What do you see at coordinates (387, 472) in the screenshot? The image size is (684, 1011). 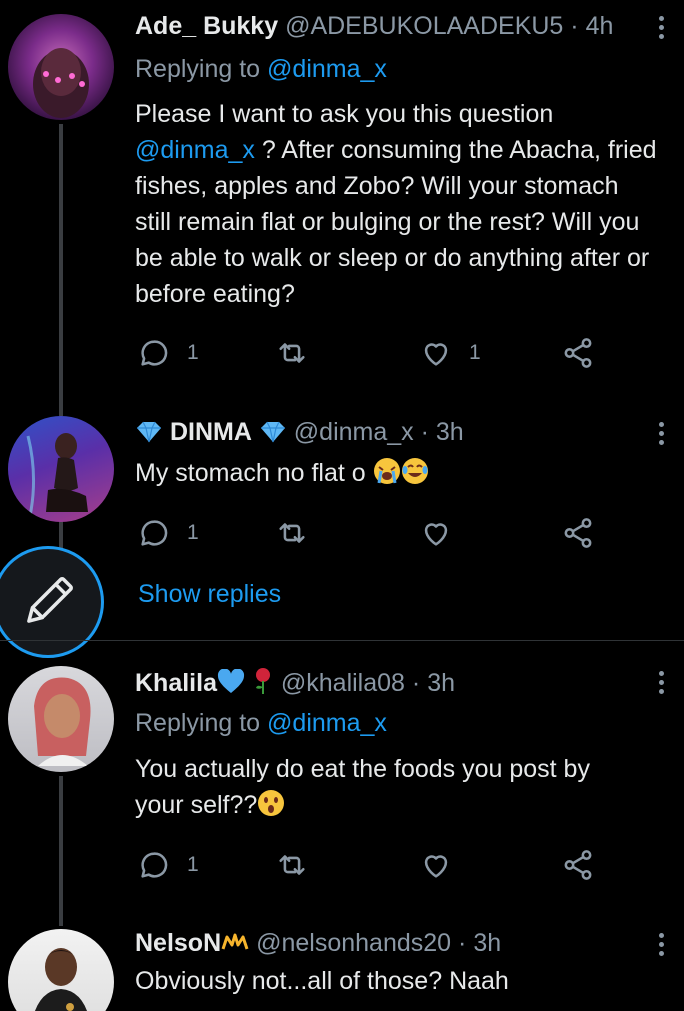 I see `crying-face-emoji-icon` at bounding box center [387, 472].